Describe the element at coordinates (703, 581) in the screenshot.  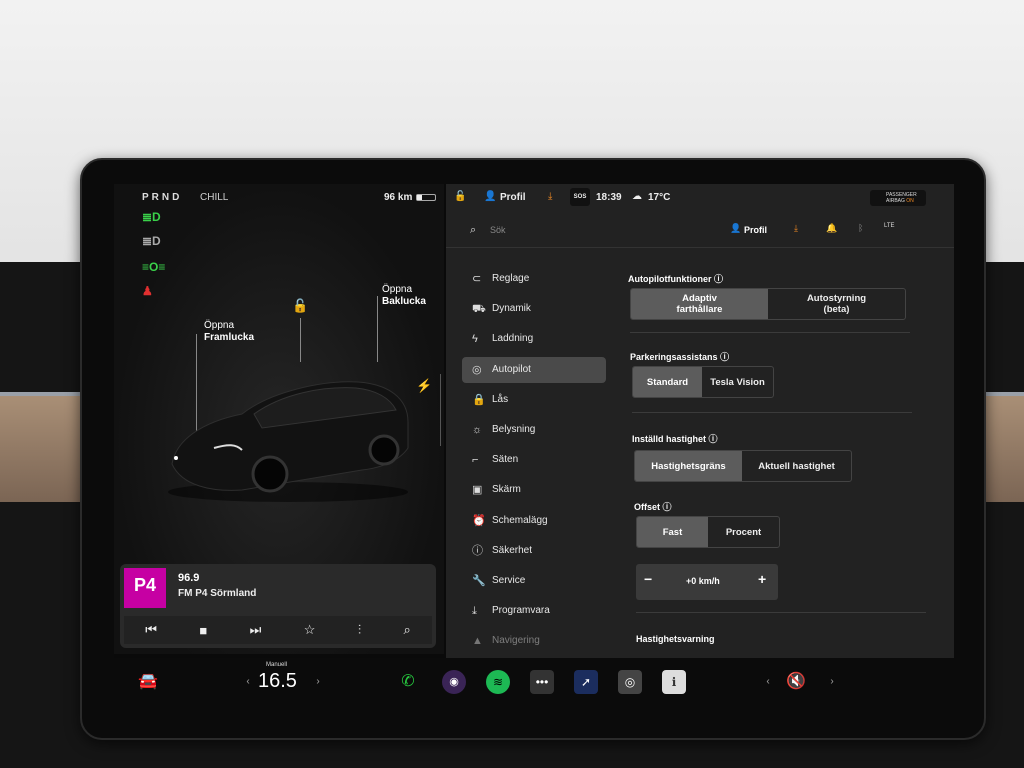
I see `offset-value: +0 km/h` at that location.